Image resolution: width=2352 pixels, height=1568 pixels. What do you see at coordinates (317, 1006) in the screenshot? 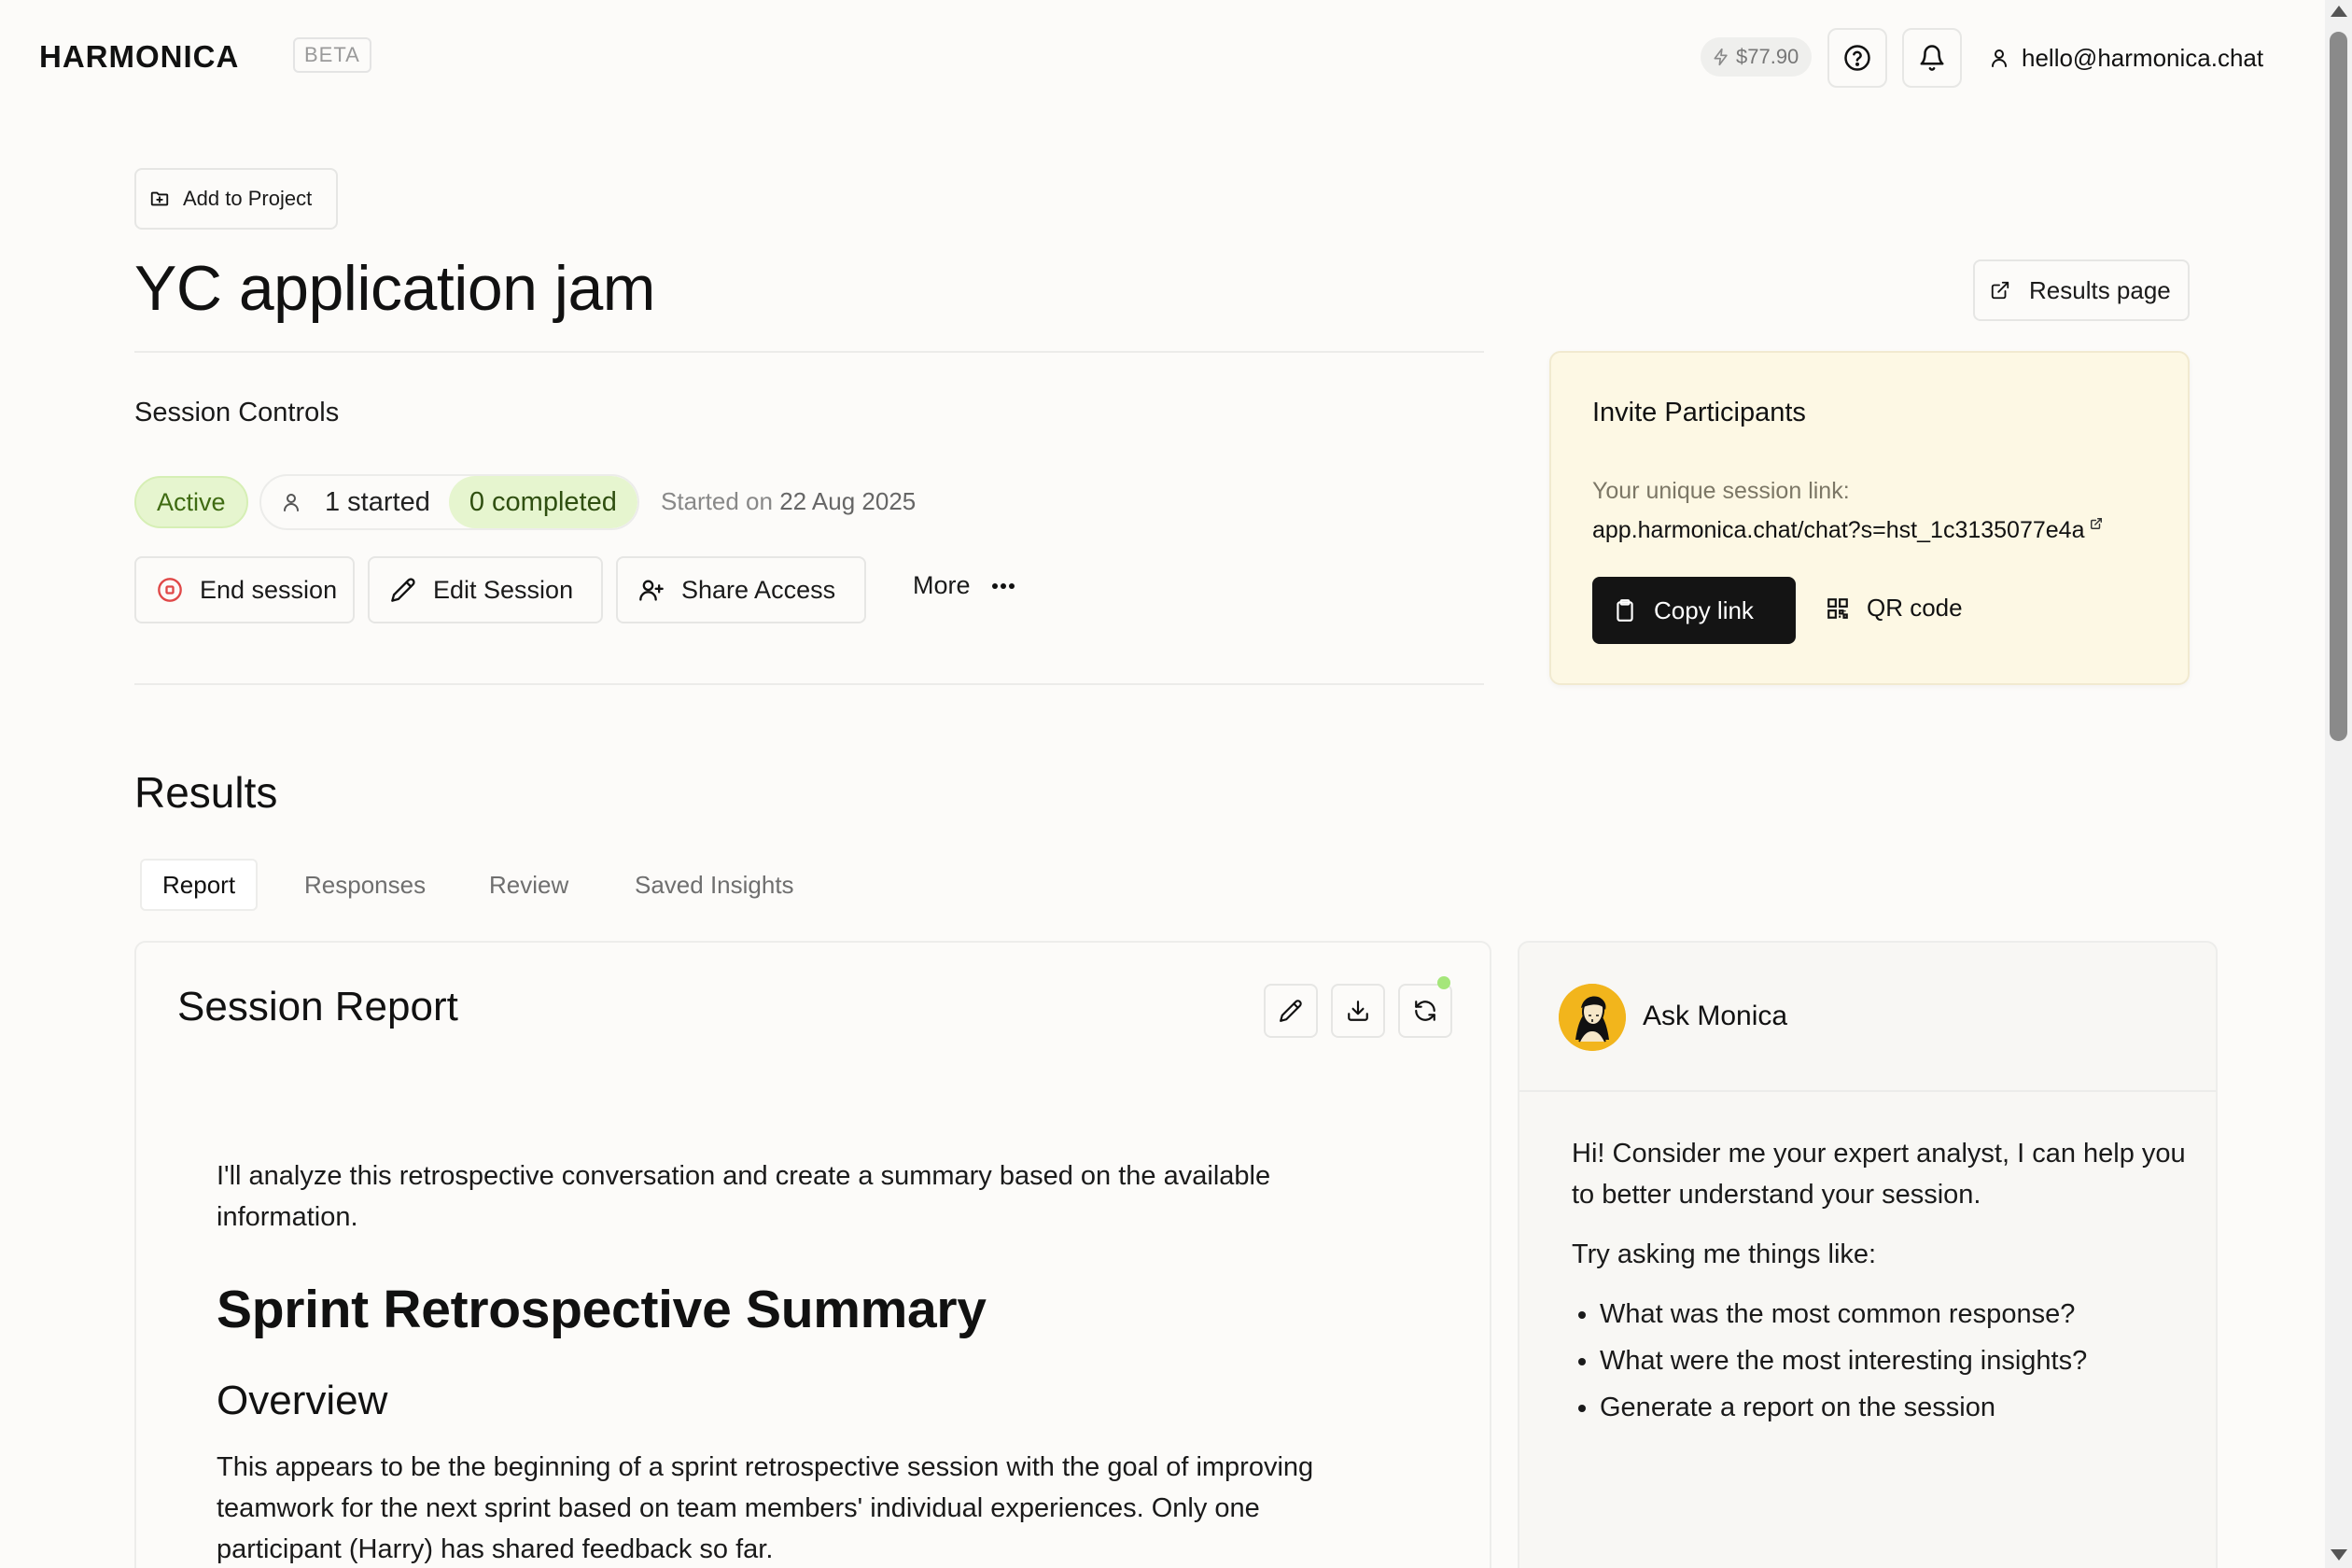
I see `report-title: Session Report` at bounding box center [317, 1006].